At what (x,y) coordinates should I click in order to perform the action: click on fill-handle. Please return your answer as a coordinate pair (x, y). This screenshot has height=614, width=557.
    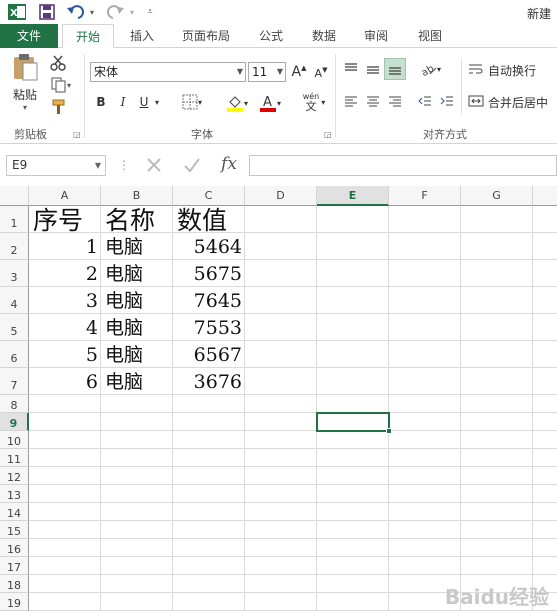
    Looking at the image, I should click on (389, 431).